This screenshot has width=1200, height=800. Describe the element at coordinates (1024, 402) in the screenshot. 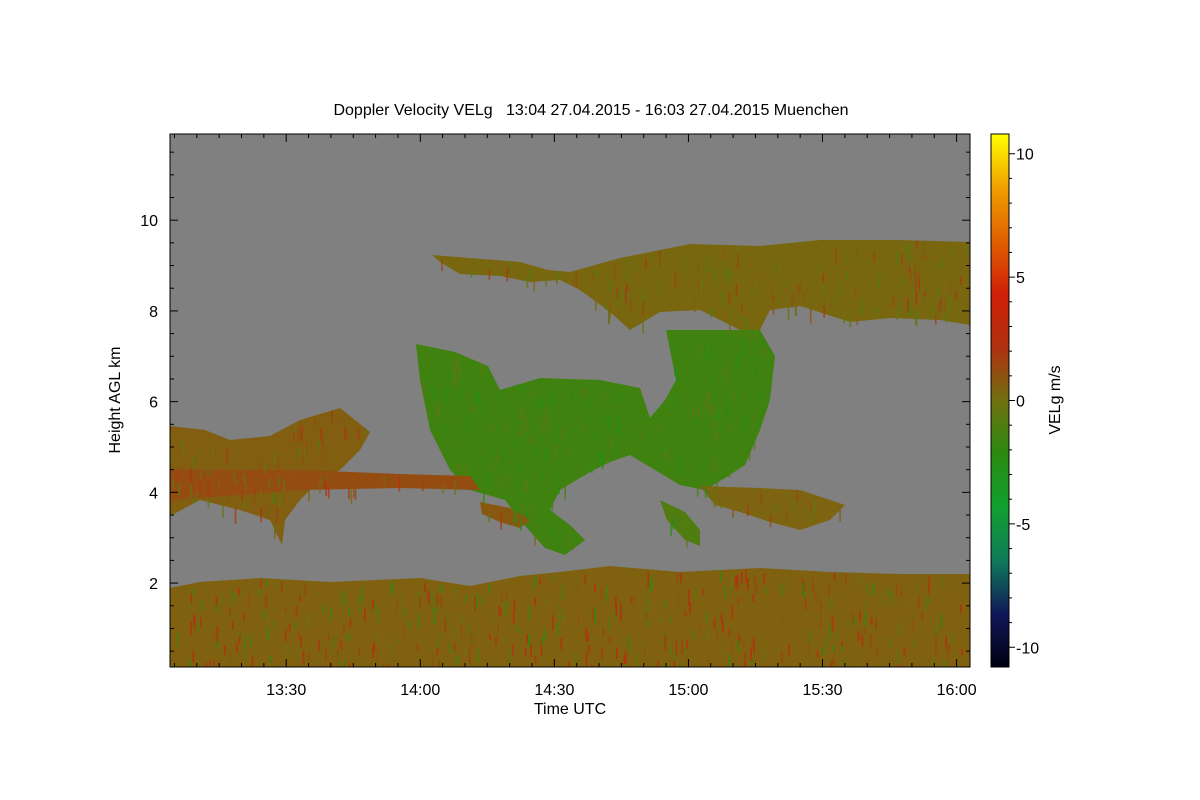

I see `colorbar-axis: 10 5 0 -5 -10` at that location.